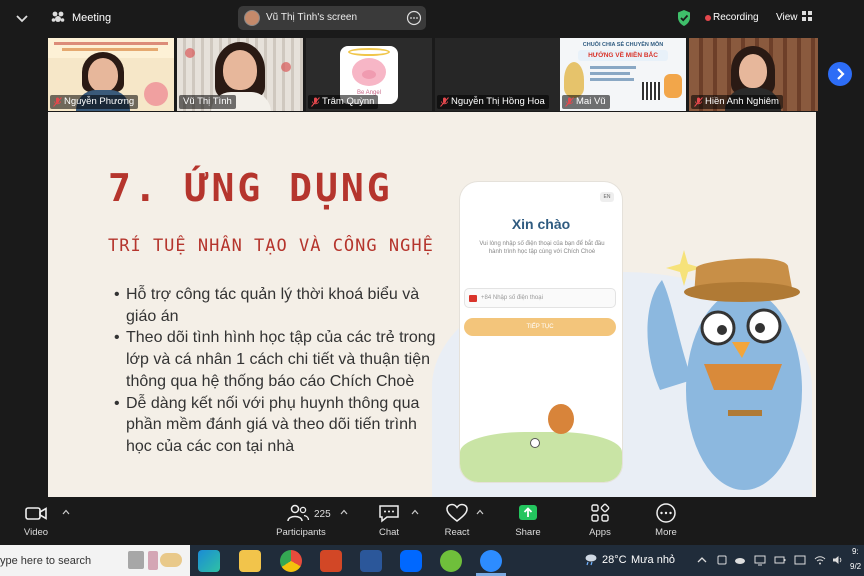  What do you see at coordinates (528, 523) in the screenshot?
I see `share-screen-button: Share` at bounding box center [528, 523].